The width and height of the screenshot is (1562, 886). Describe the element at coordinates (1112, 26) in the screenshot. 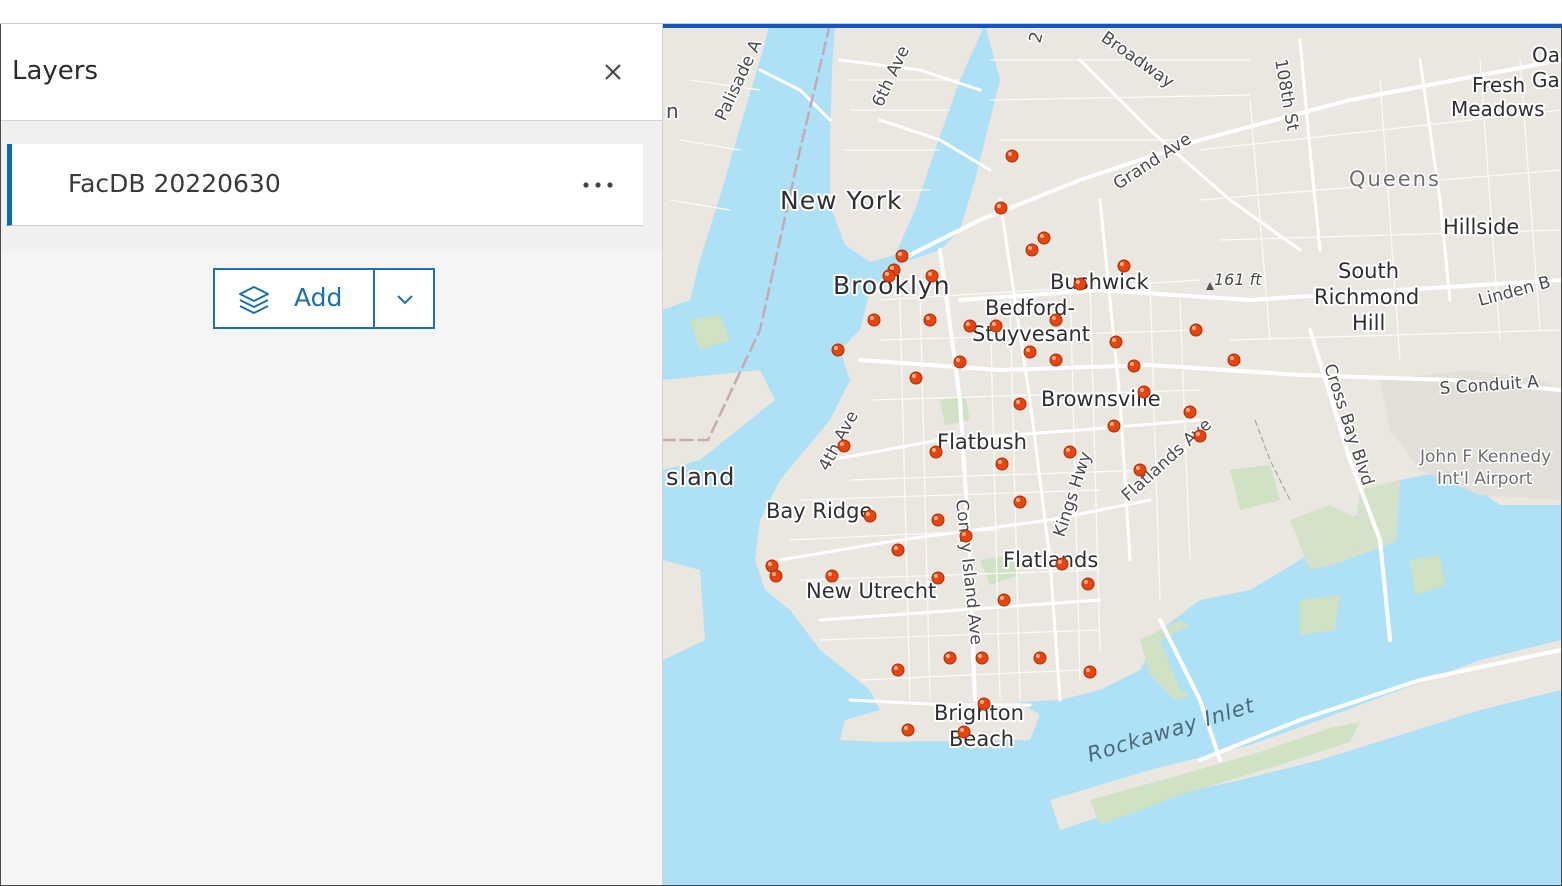

I see `map-focus-border` at that location.